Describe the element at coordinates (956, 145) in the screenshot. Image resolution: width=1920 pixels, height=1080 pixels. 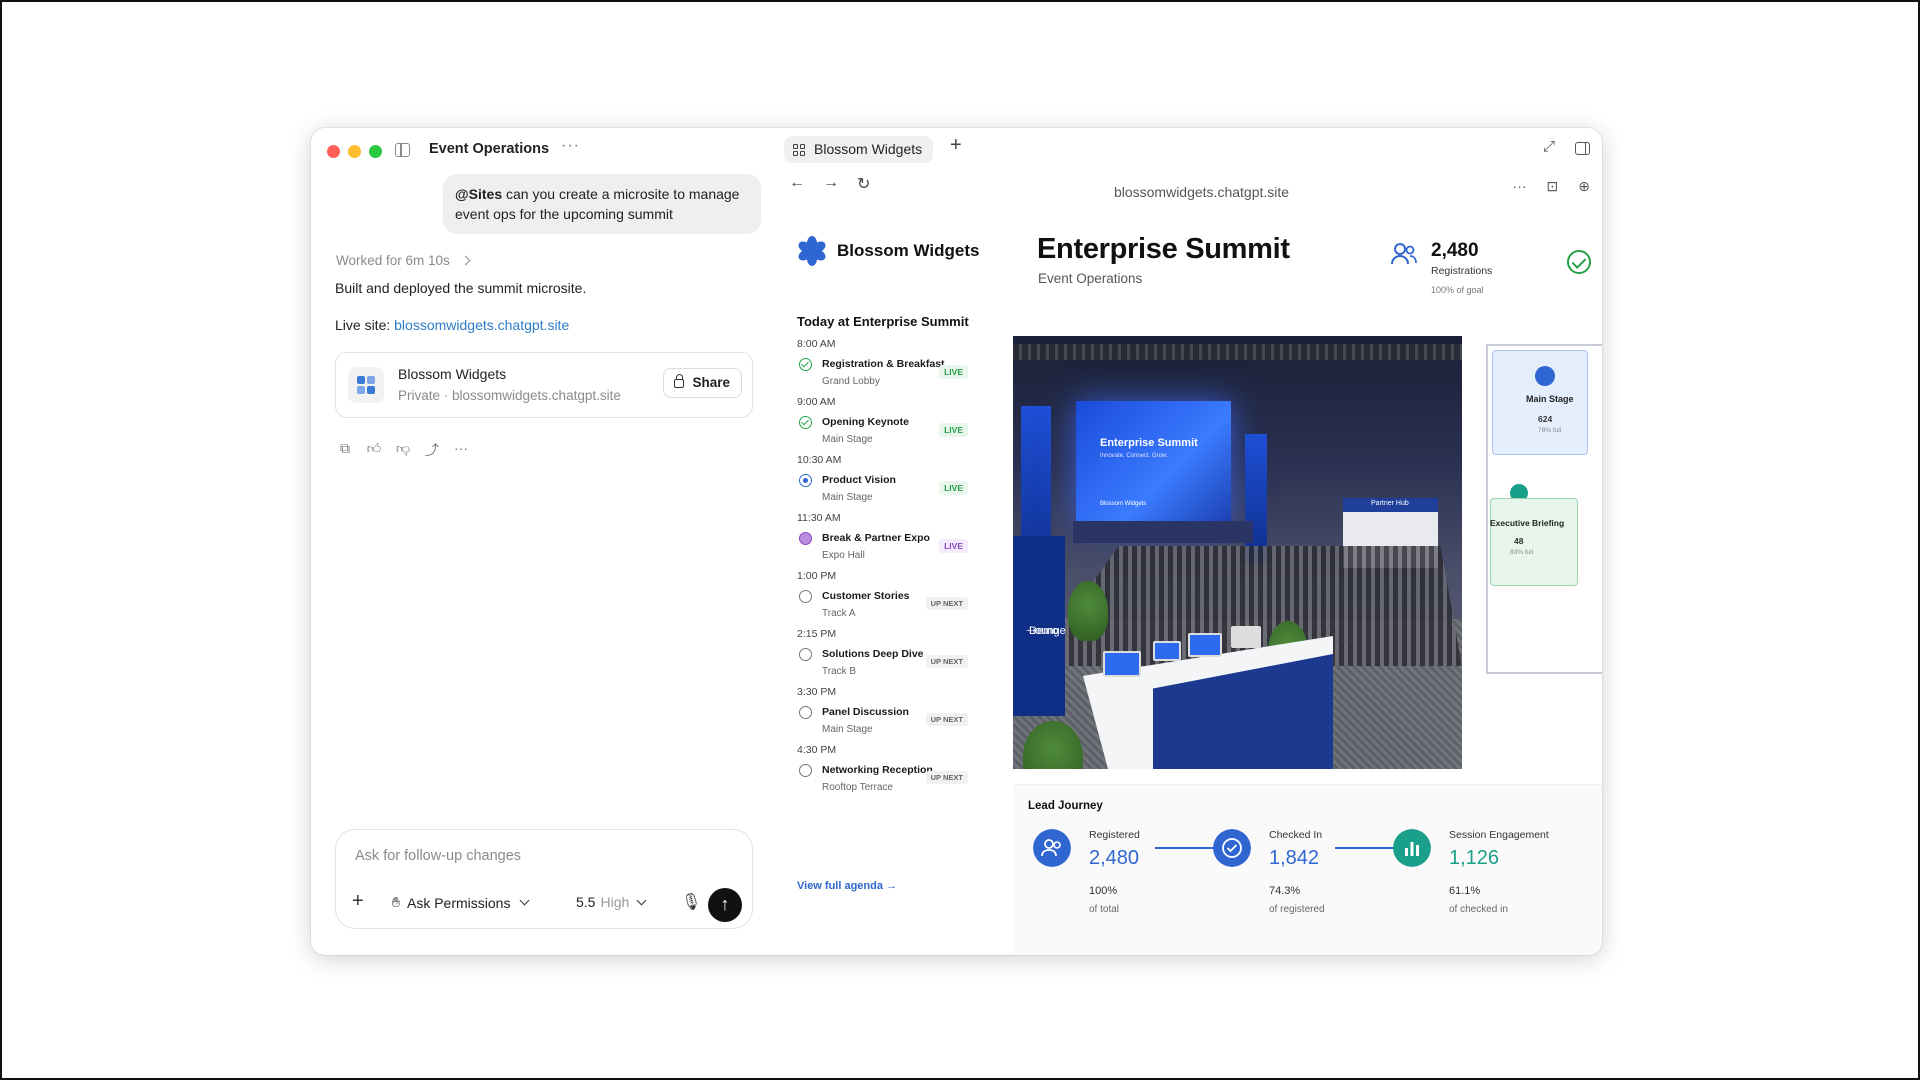
I see `new-tab-button: +` at that location.